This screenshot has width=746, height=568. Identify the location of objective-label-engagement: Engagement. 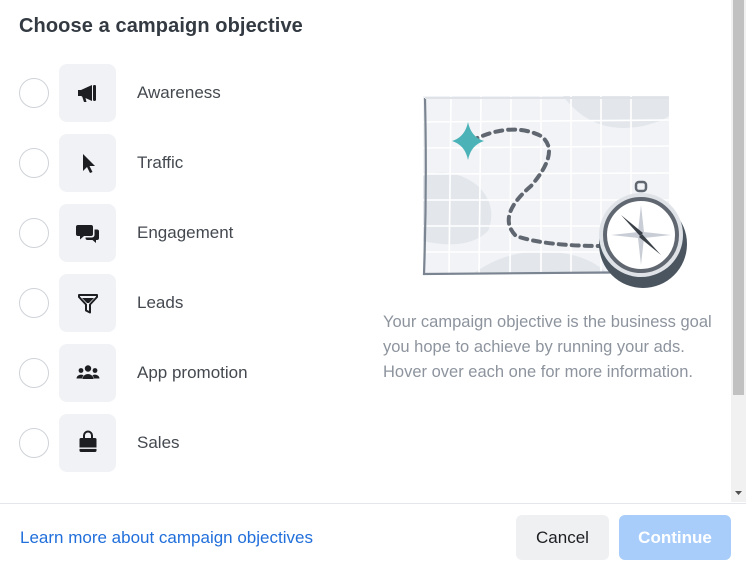
(185, 232).